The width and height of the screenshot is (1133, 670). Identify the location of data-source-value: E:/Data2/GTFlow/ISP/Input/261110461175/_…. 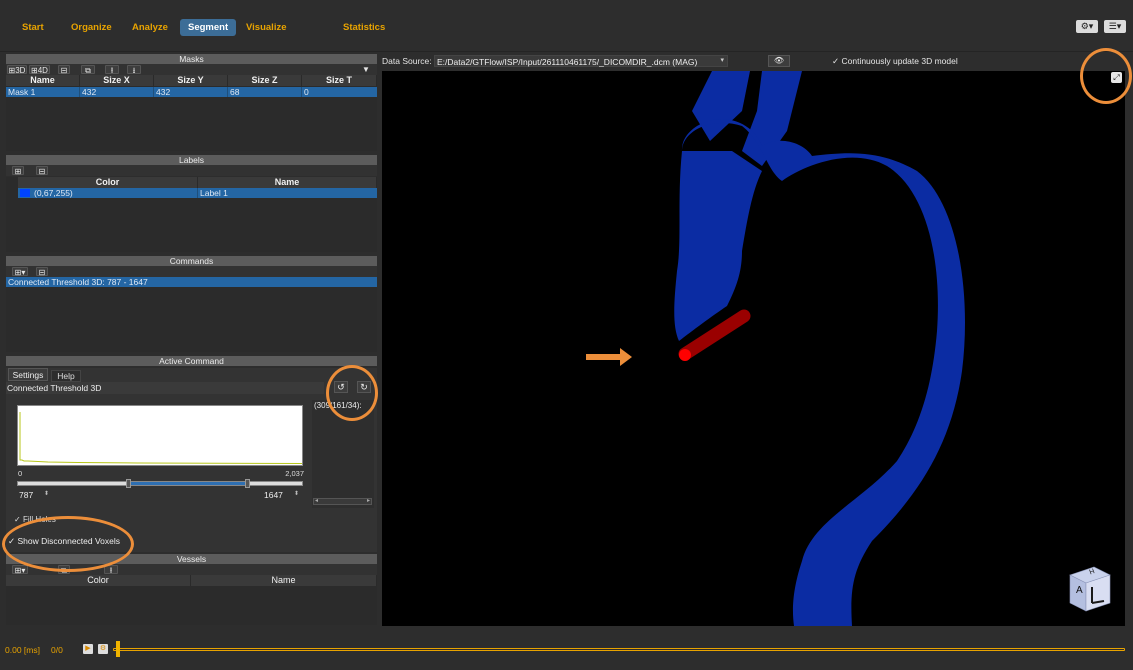
(567, 62).